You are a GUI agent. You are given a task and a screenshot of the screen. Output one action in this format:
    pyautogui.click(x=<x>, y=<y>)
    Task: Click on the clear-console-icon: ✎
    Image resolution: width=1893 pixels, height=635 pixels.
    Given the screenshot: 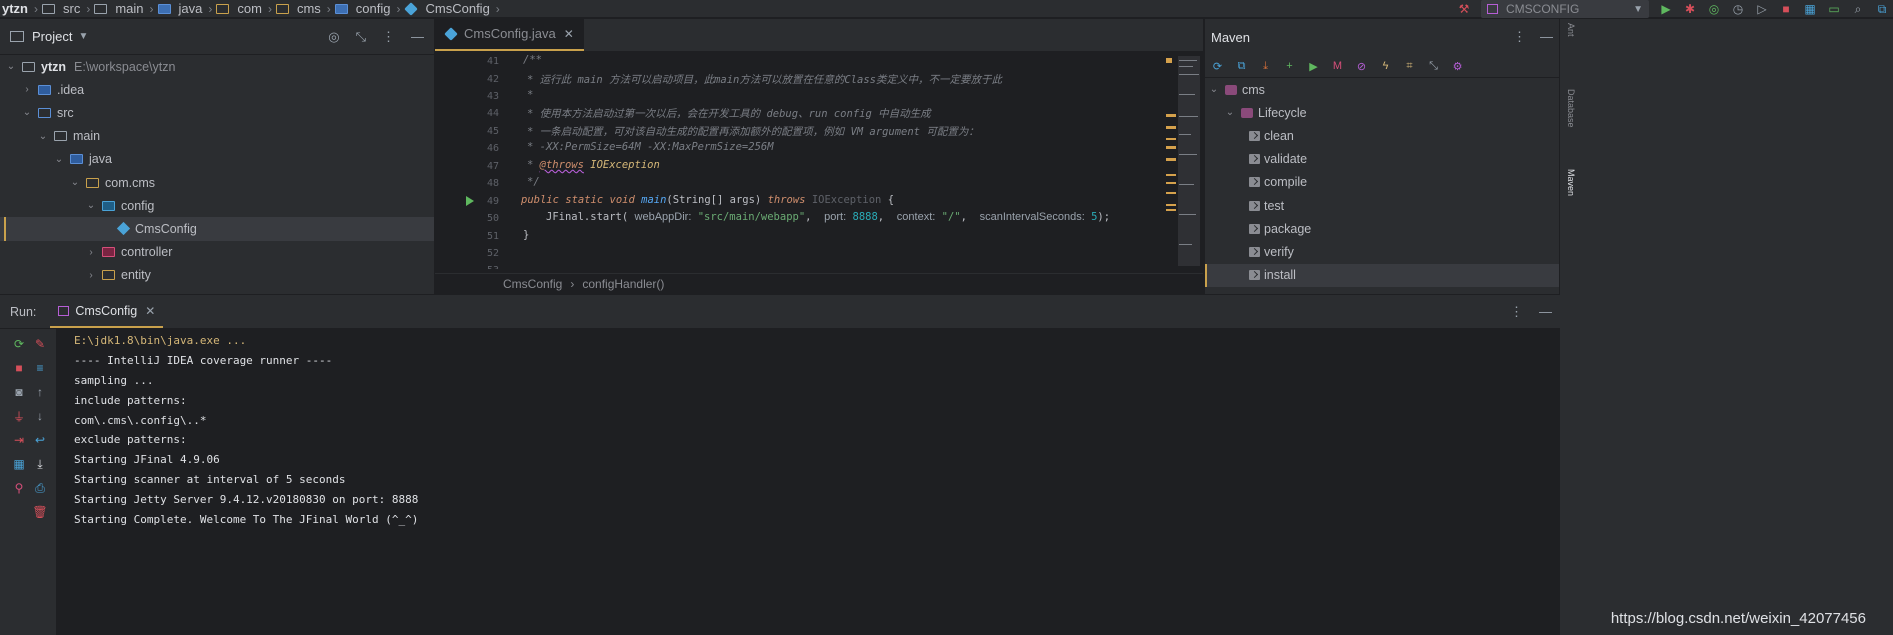 What is the action you would take?
    pyautogui.click(x=40, y=344)
    